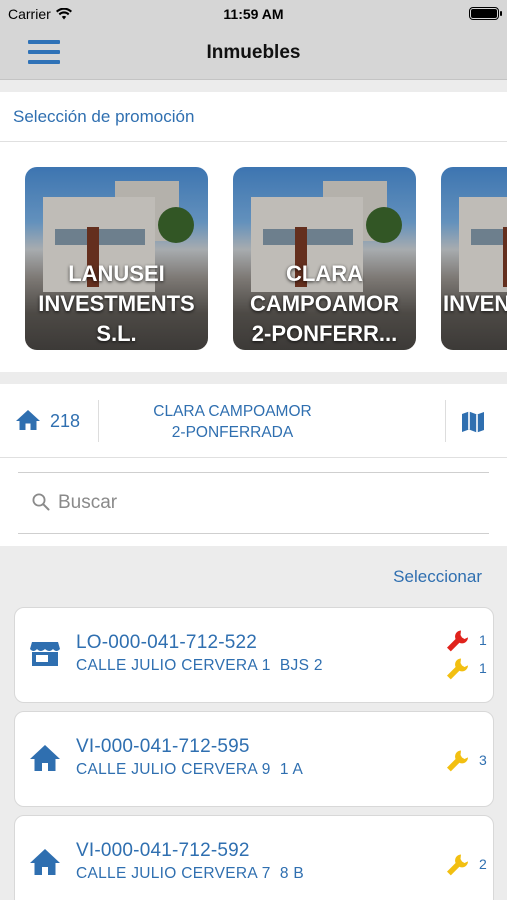 The height and width of the screenshot is (900, 507). I want to click on incident-badge: 2, so click(466, 865).